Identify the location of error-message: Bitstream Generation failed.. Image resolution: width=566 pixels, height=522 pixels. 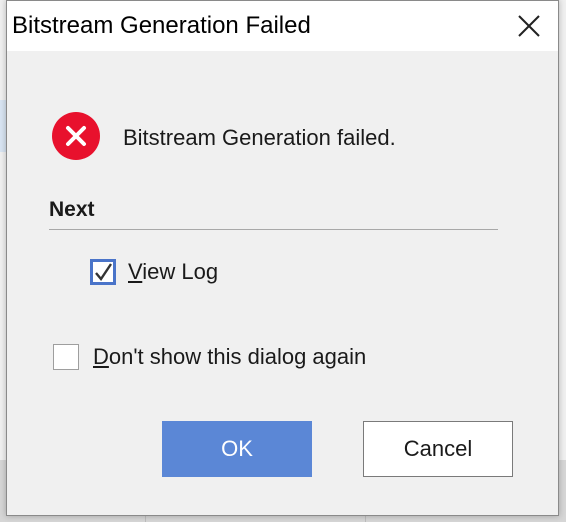
(259, 137).